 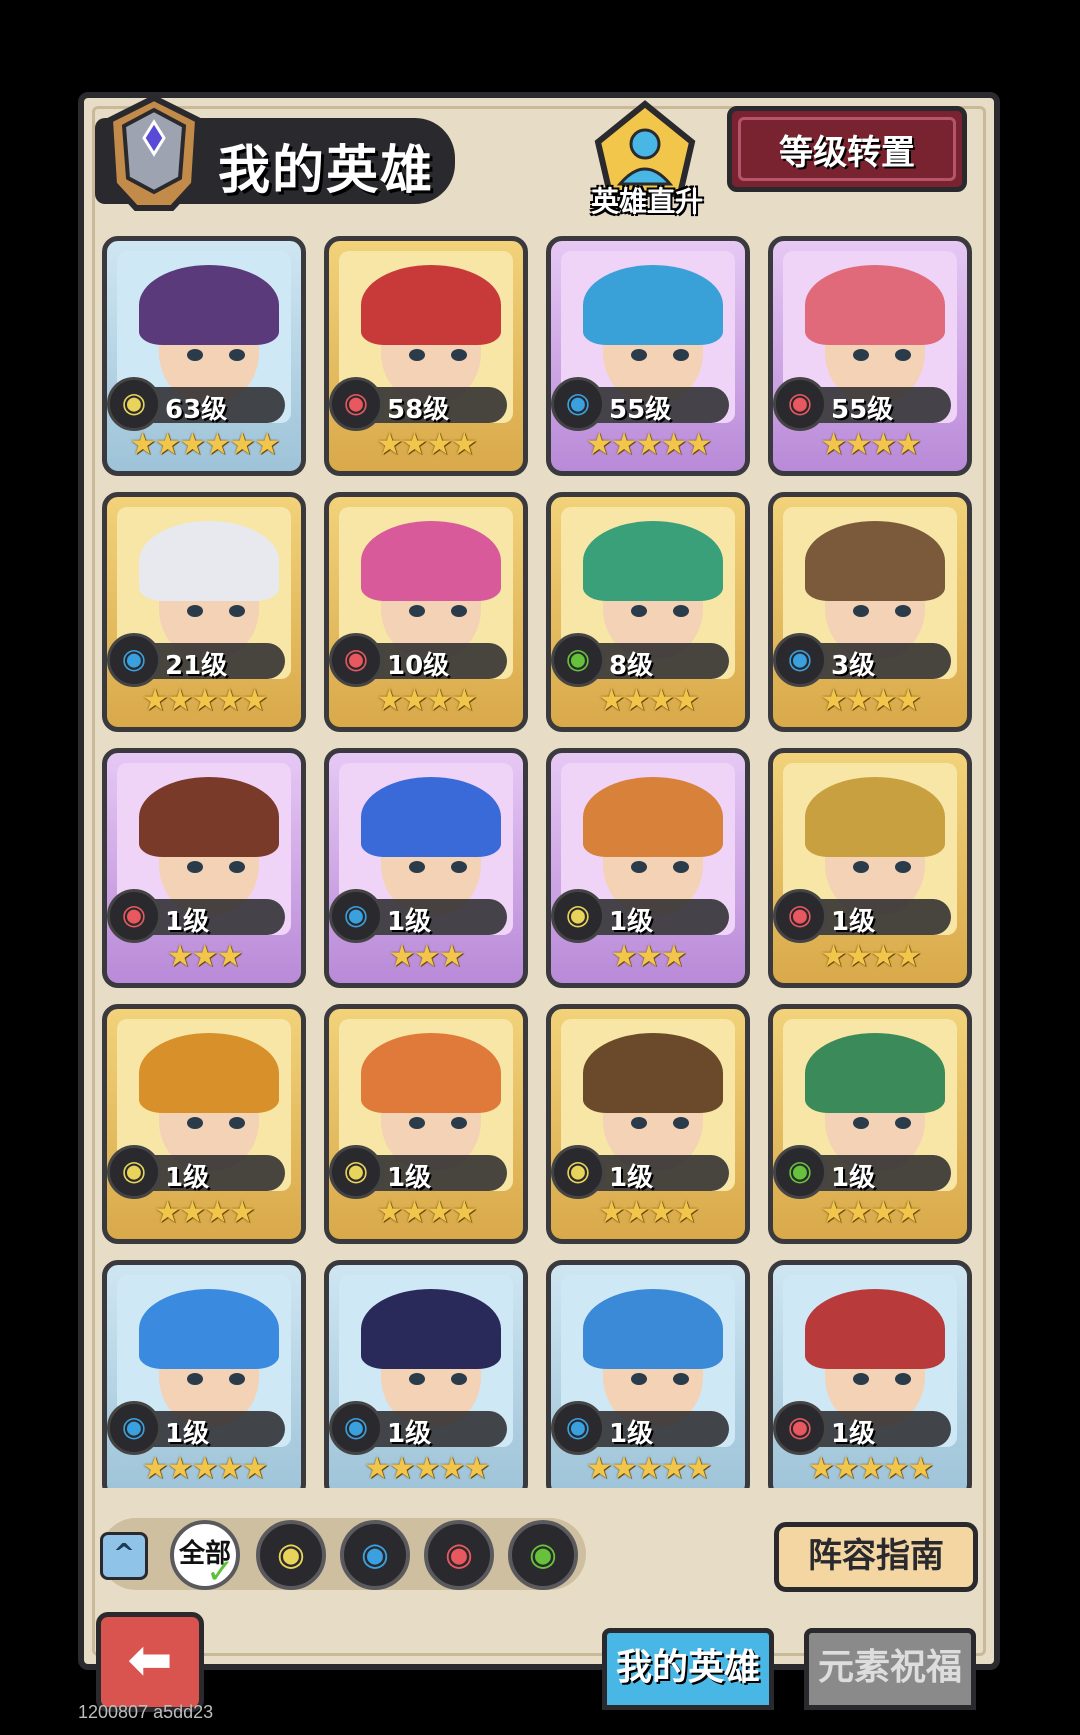 What do you see at coordinates (196, 410) in the screenshot?
I see `hero-level: 63级` at bounding box center [196, 410].